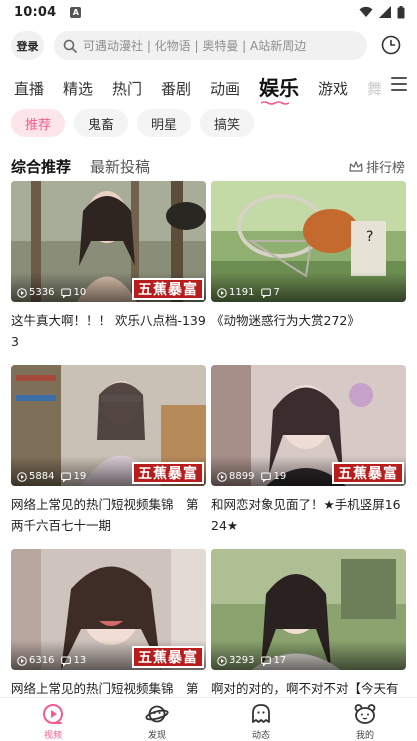 This screenshot has height=741, width=417. I want to click on comment-count: 10, so click(80, 292).